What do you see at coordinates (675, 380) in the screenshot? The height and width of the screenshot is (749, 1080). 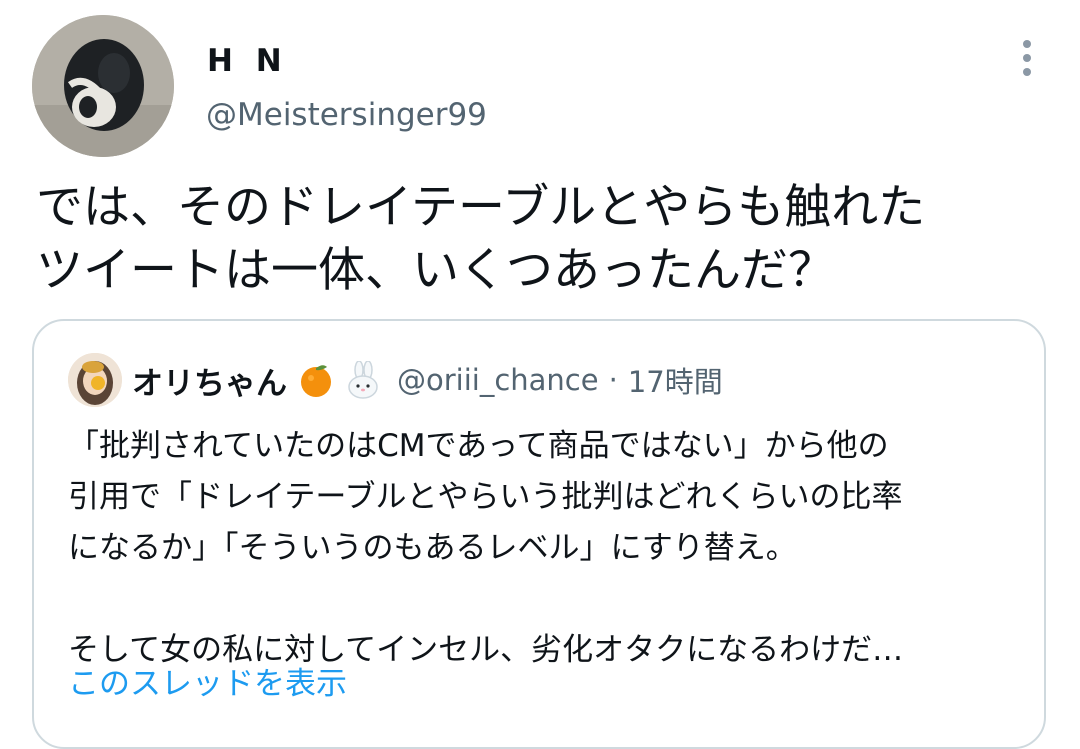 I see `quoted-tweet-time: 17時間` at bounding box center [675, 380].